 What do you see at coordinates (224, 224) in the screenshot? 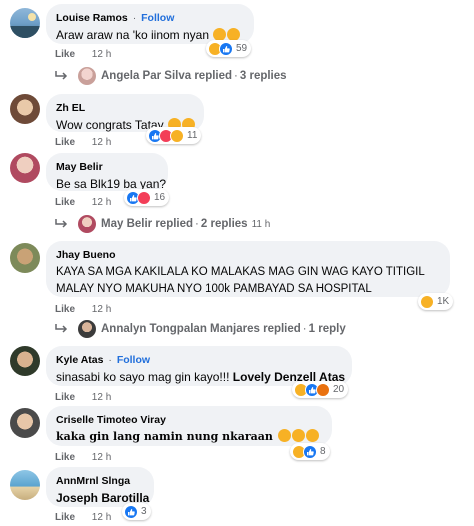
I see `reply-count: 2 replies` at bounding box center [224, 224].